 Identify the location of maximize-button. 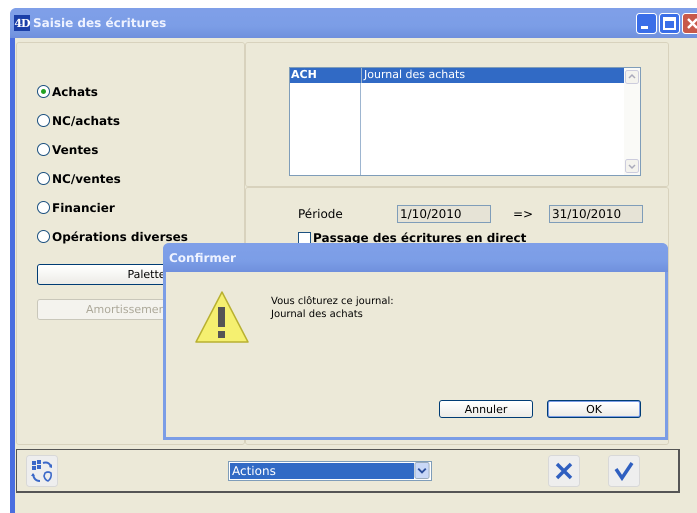
(669, 23).